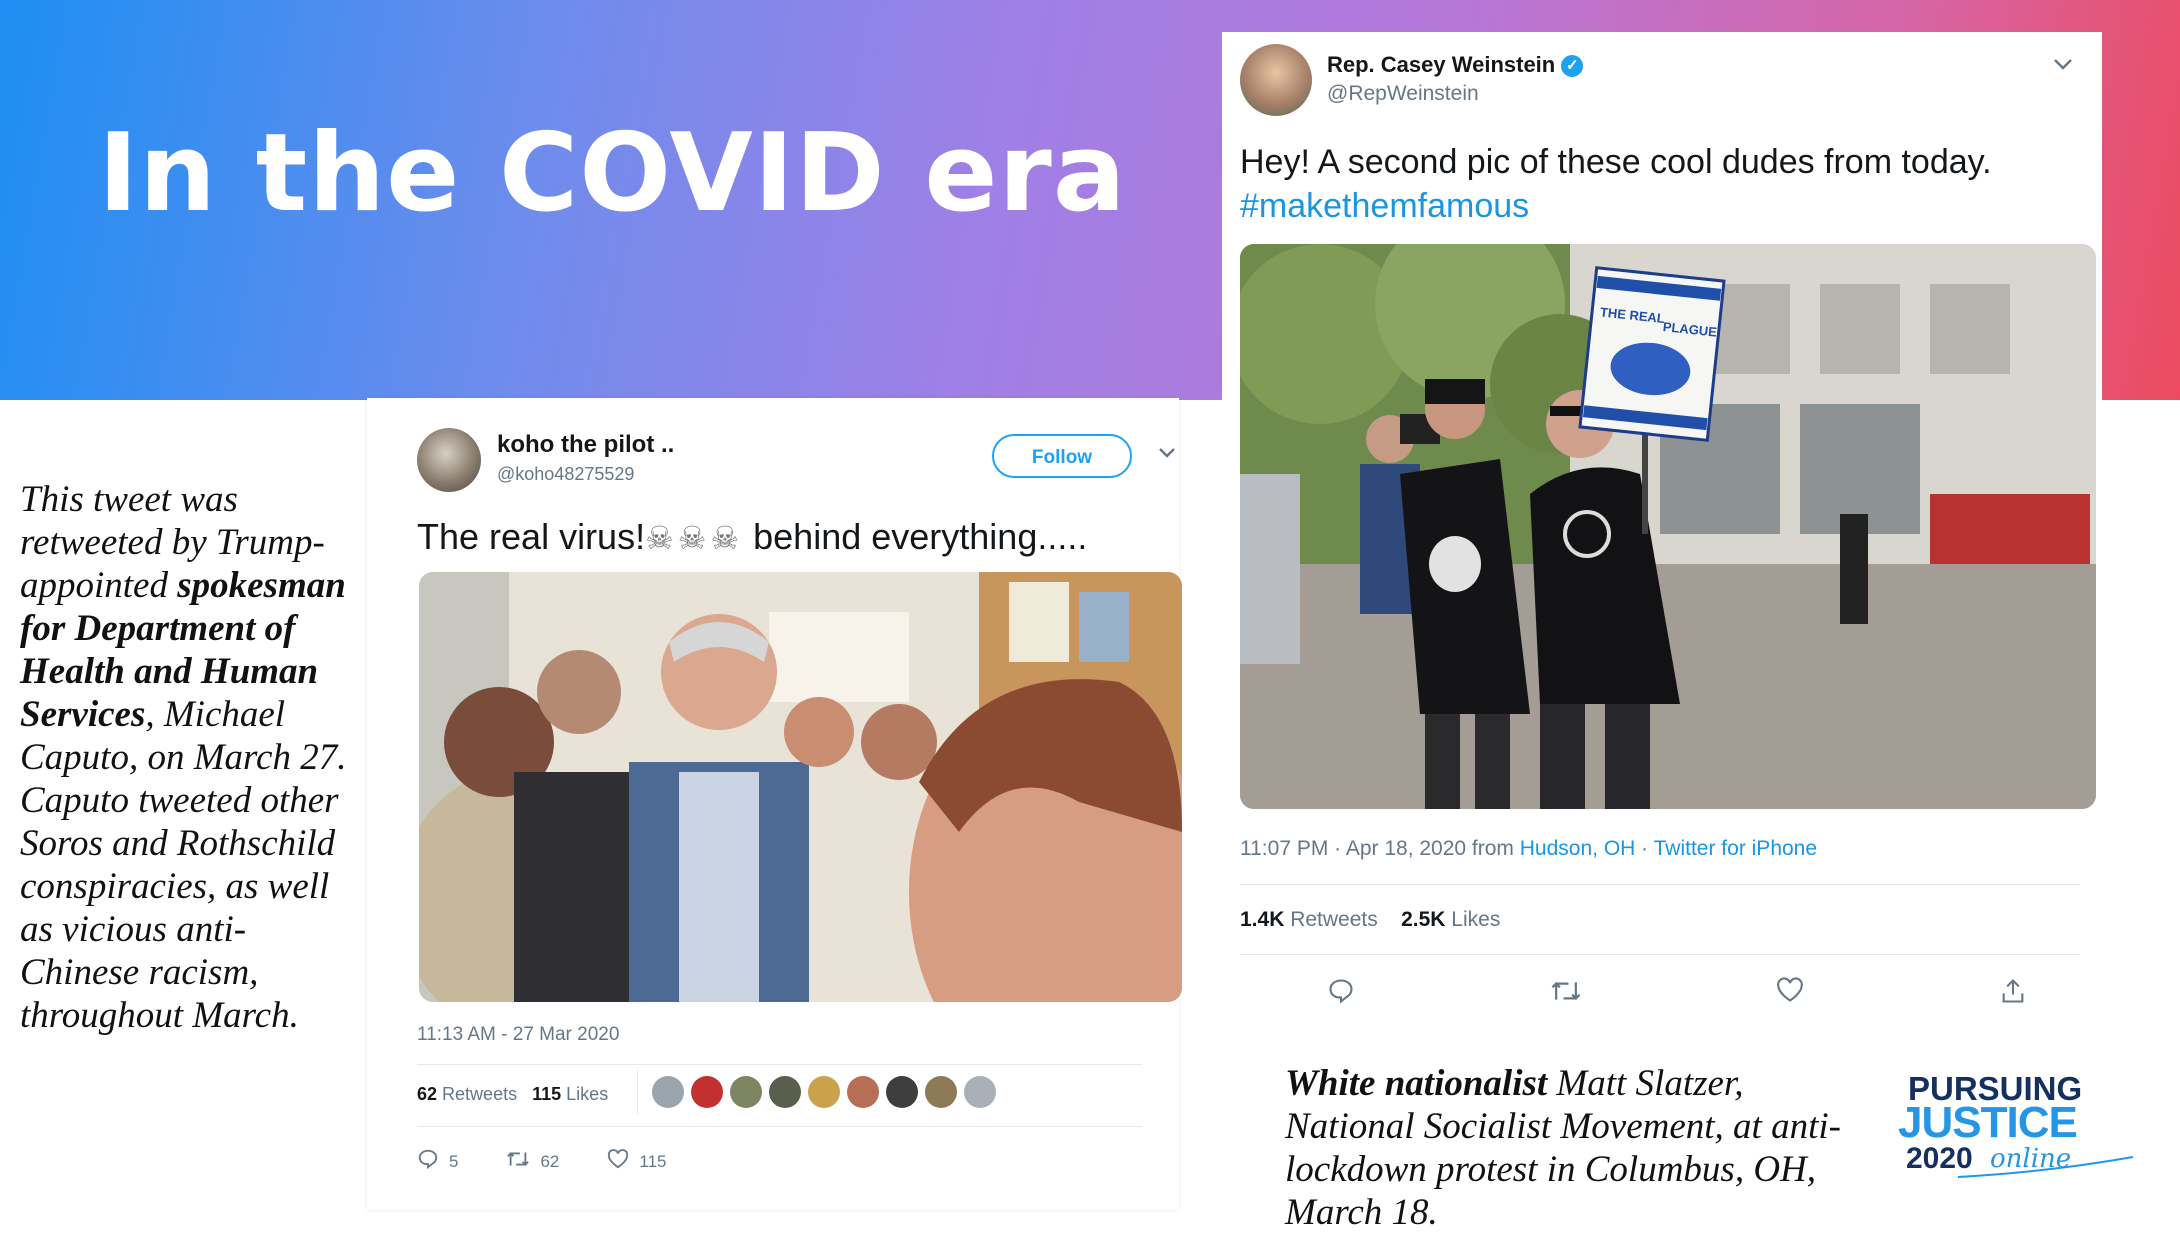 This screenshot has height=1234, width=2180. Describe the element at coordinates (1062, 456) in the screenshot. I see `follow-button: Follow` at that location.